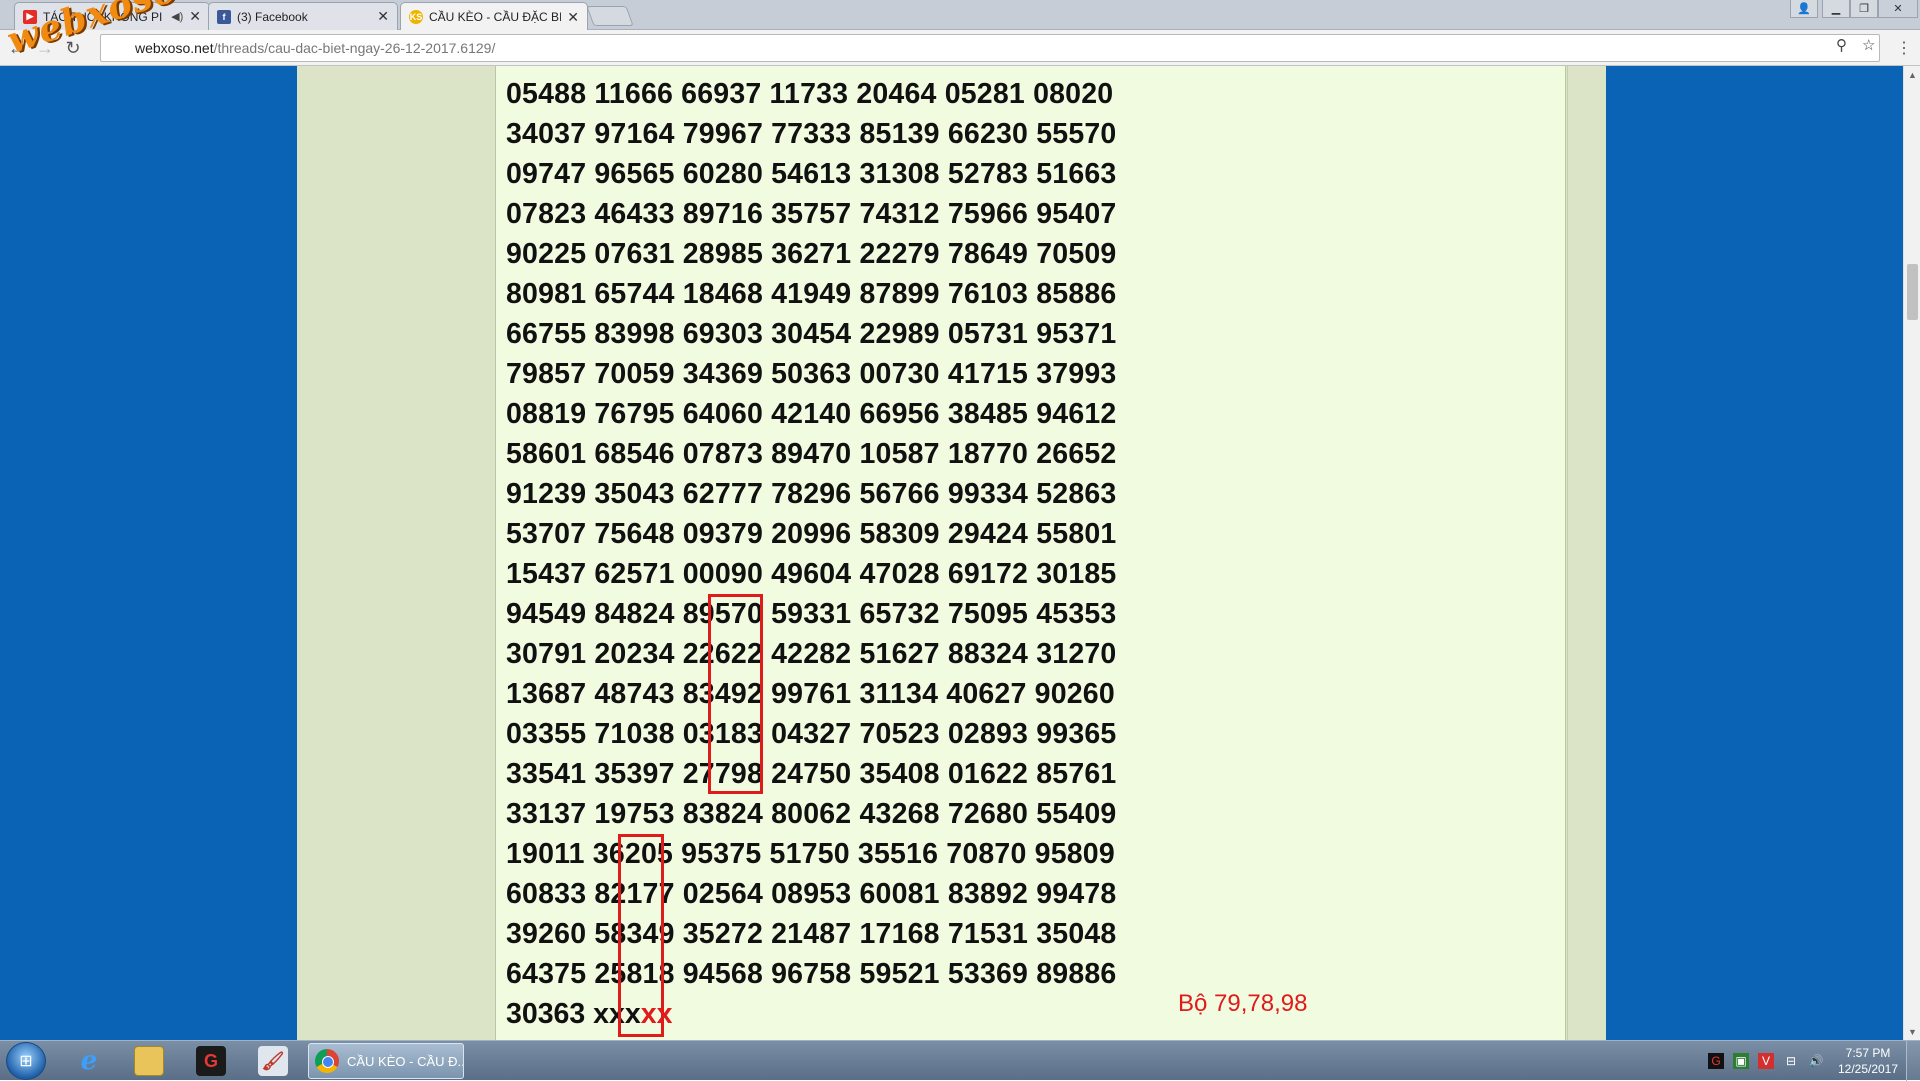 This screenshot has height=1081, width=1920. What do you see at coordinates (1868, 45) in the screenshot?
I see `bookmark-star-icon: ☆` at bounding box center [1868, 45].